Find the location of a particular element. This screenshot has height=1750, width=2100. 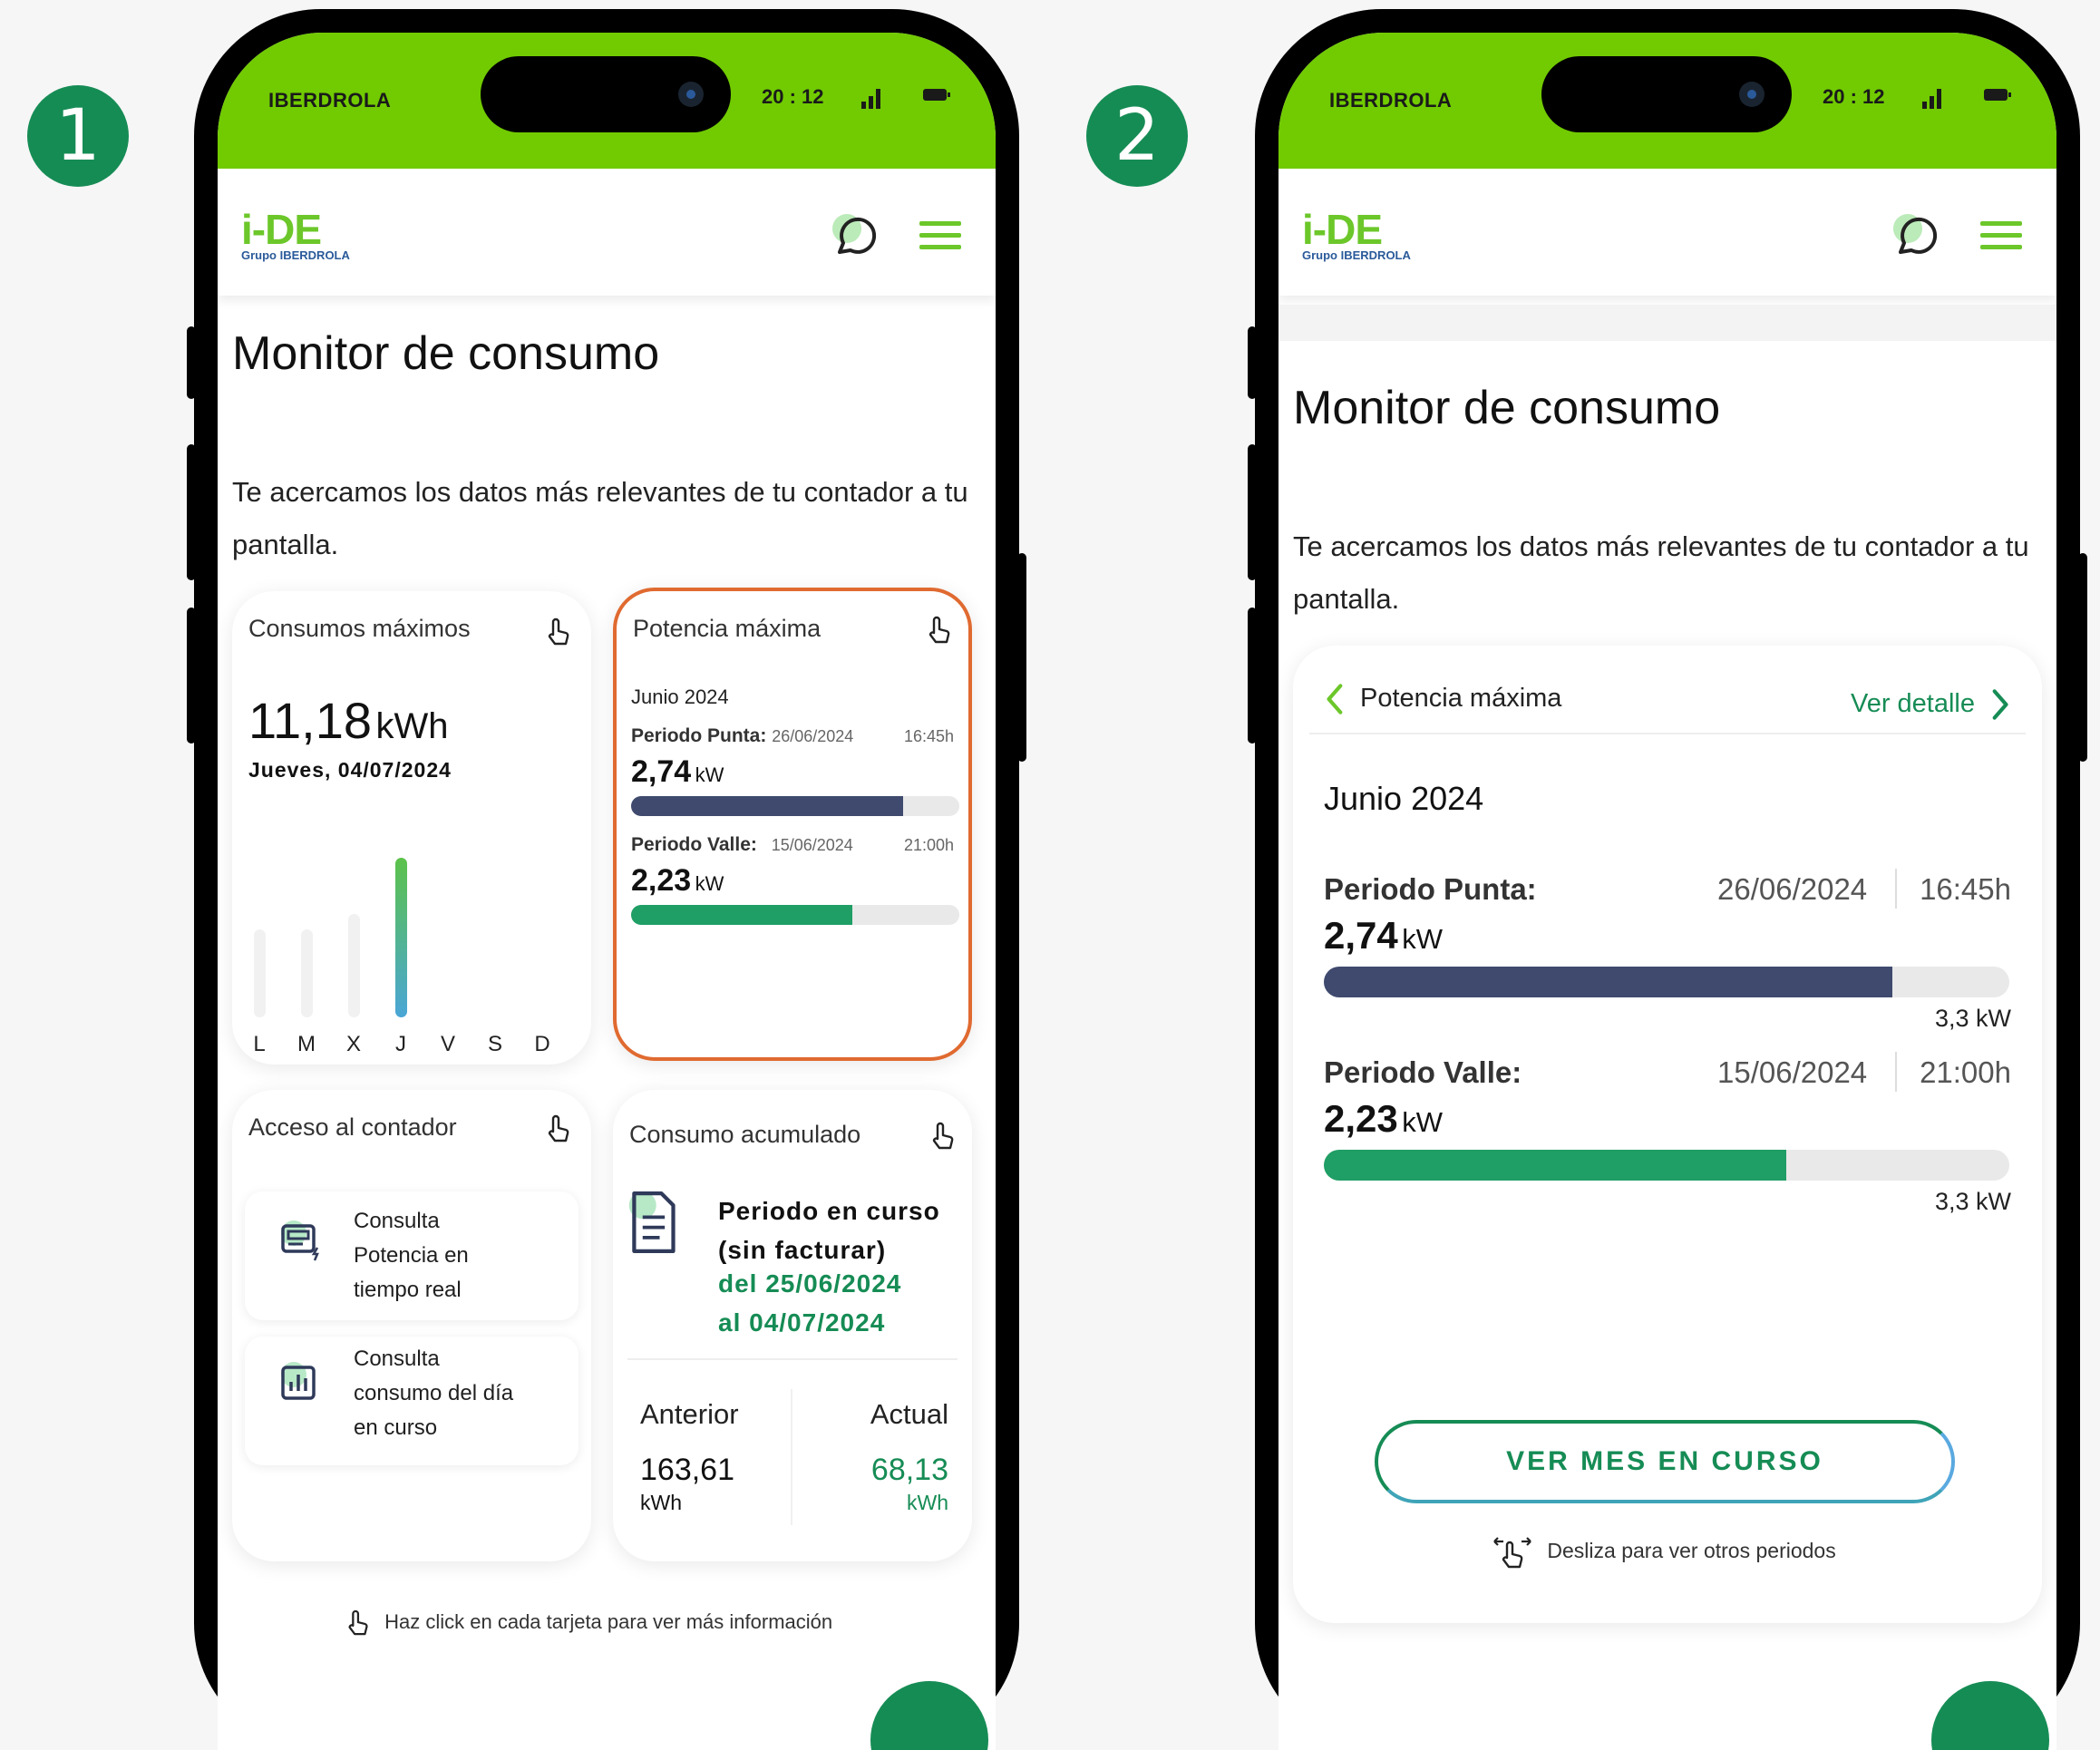

day-label-M: M is located at coordinates (306, 1044).